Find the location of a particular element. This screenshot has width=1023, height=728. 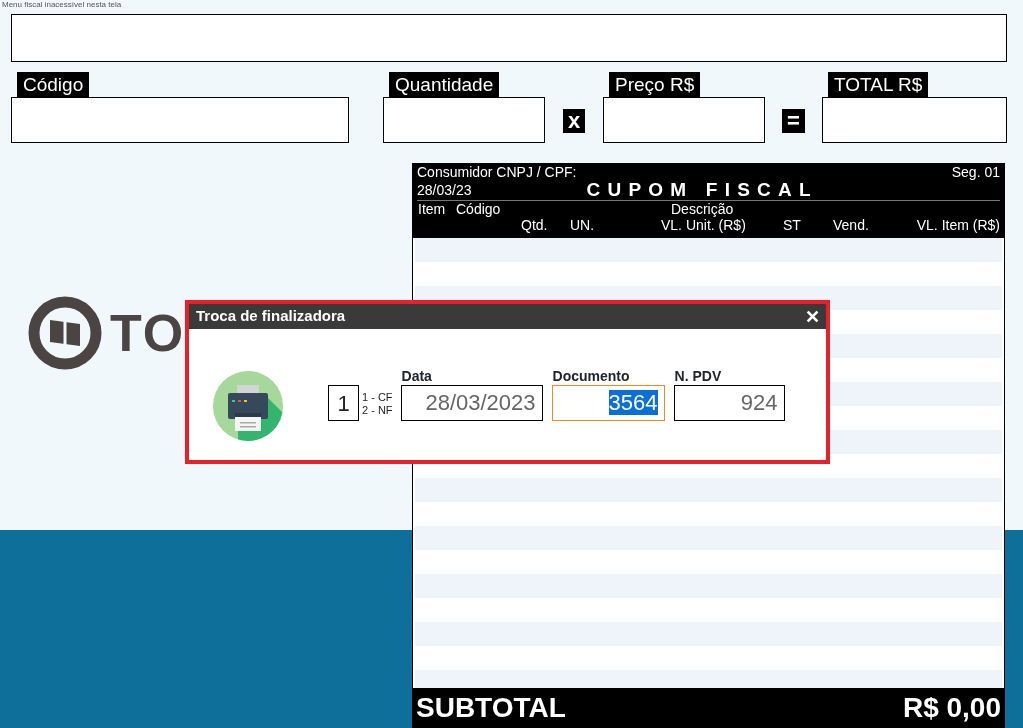

column-header: VL. Unit. (R$) is located at coordinates (704, 225).